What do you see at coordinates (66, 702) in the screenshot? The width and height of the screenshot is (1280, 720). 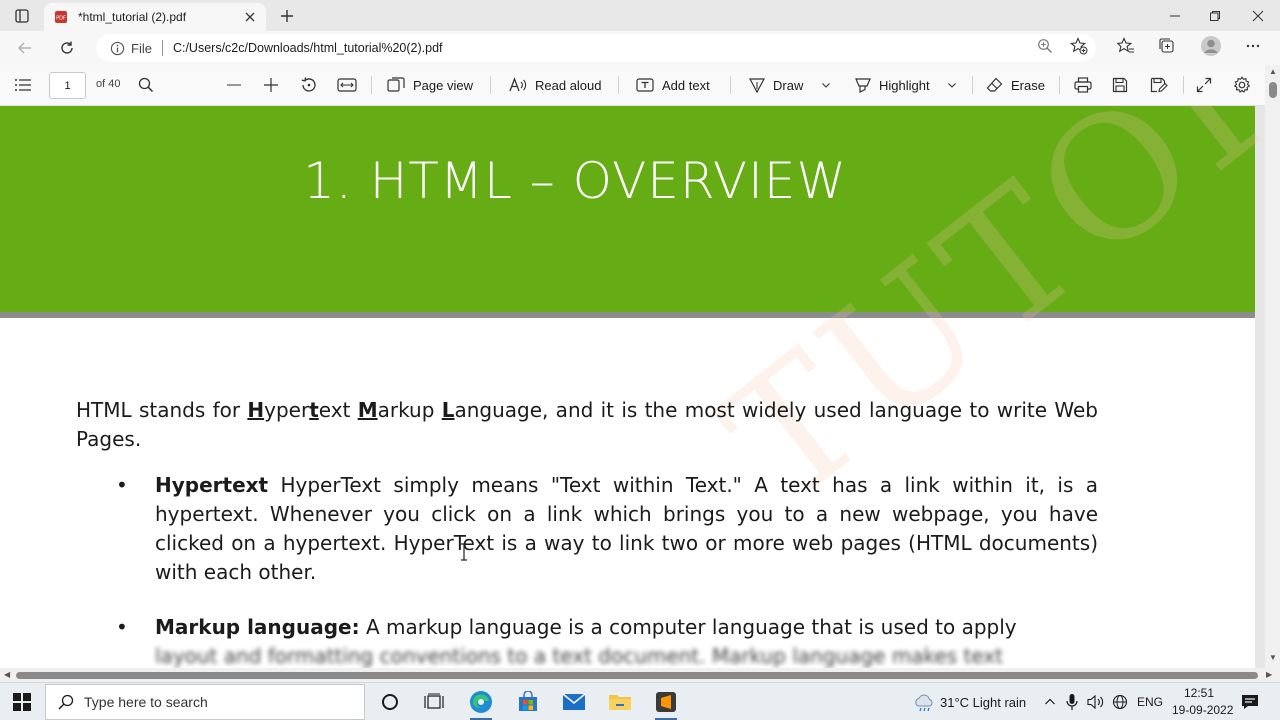 I see `search-icon` at bounding box center [66, 702].